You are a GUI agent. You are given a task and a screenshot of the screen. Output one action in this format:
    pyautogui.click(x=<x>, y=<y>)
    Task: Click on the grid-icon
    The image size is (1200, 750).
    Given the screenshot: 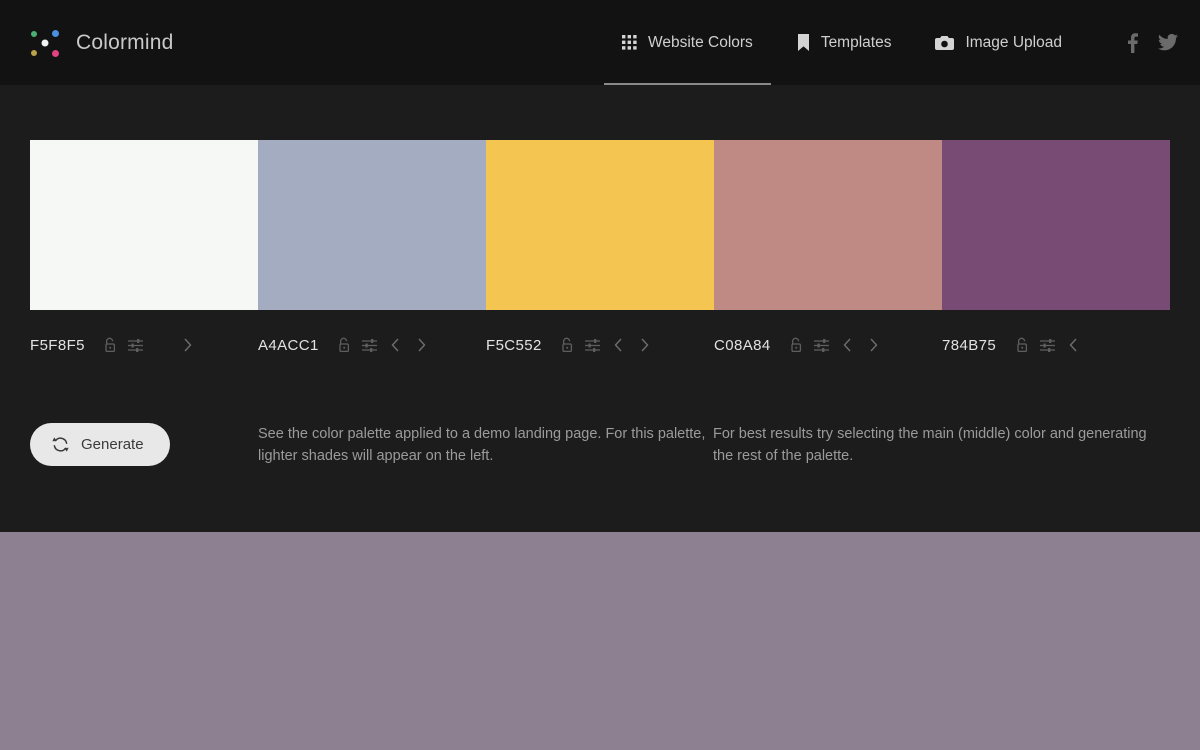 What is the action you would take?
    pyautogui.click(x=629, y=42)
    